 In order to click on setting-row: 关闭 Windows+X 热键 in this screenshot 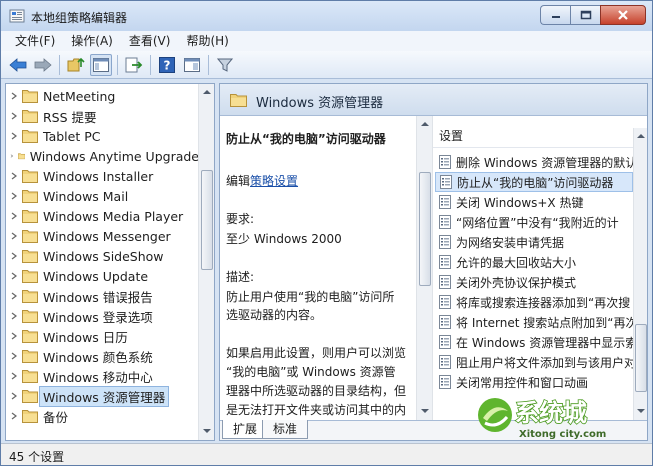, I will do `click(534, 202)`.